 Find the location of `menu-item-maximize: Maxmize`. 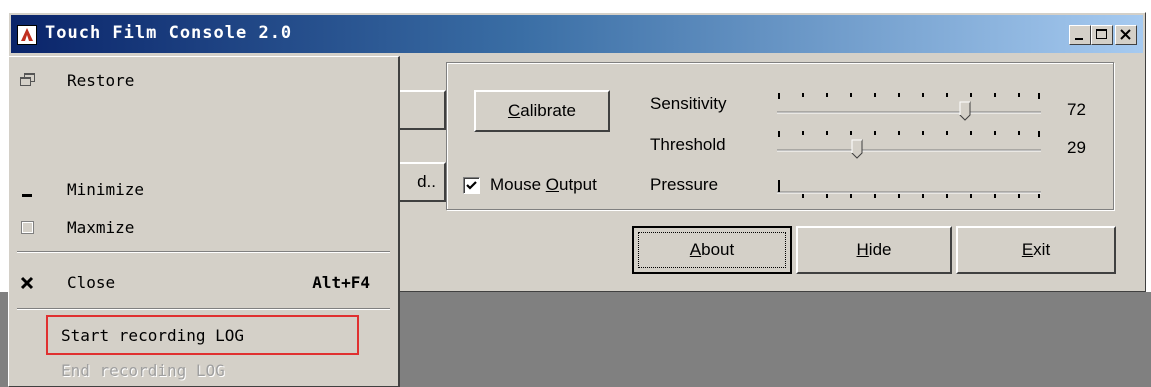

menu-item-maximize: Maxmize is located at coordinates (203, 227).